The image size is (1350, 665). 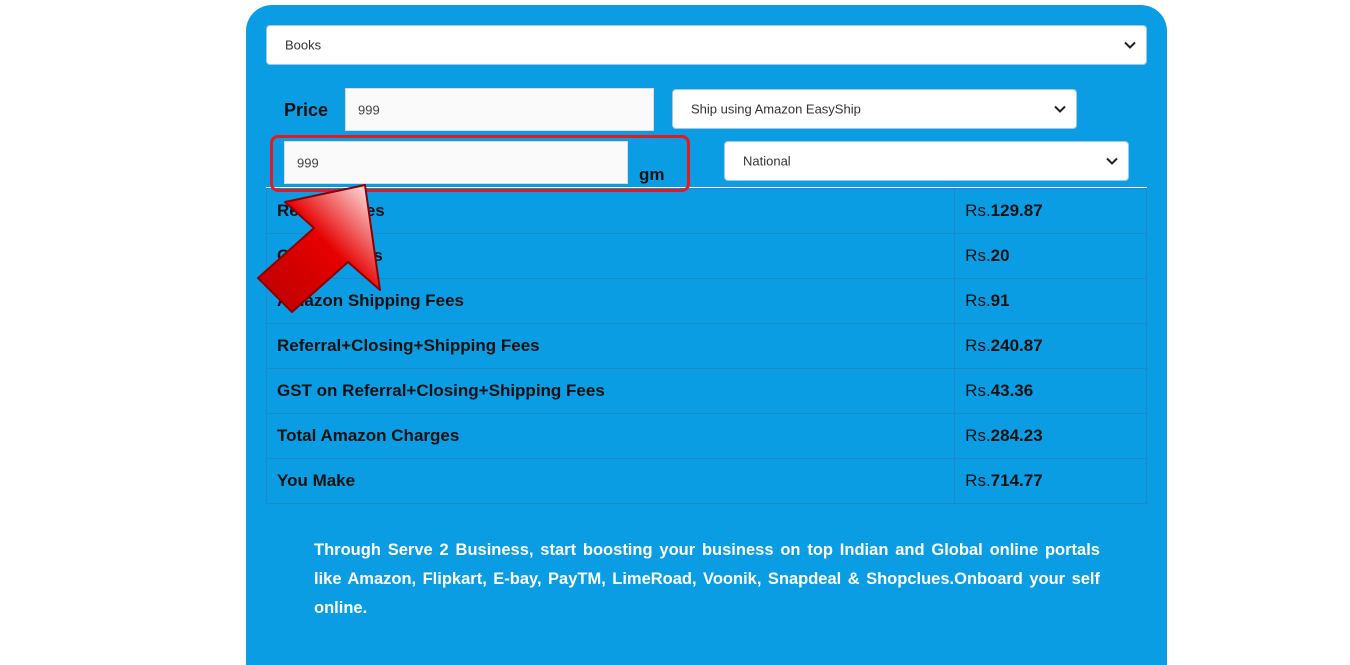 What do you see at coordinates (1016, 210) in the screenshot?
I see `amount-value: 129.87` at bounding box center [1016, 210].